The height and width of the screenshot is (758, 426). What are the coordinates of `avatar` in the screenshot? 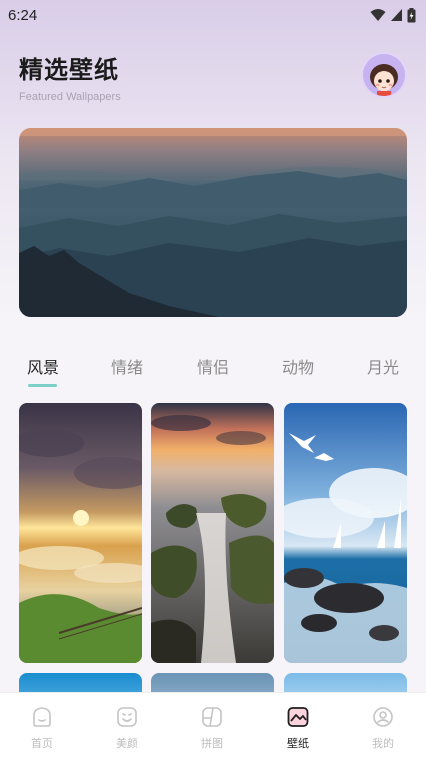 It's located at (384, 75).